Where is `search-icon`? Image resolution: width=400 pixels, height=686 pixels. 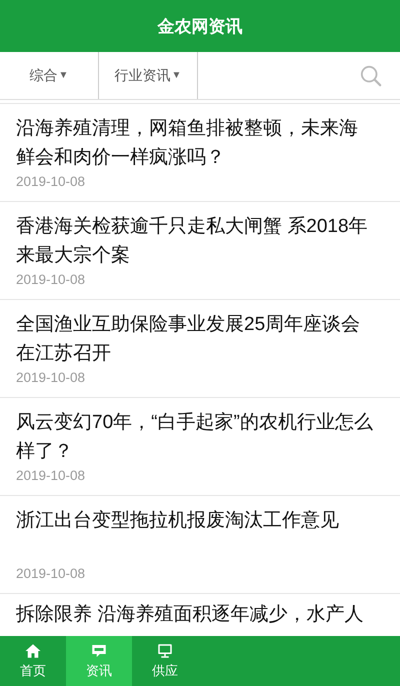 search-icon is located at coordinates (371, 75).